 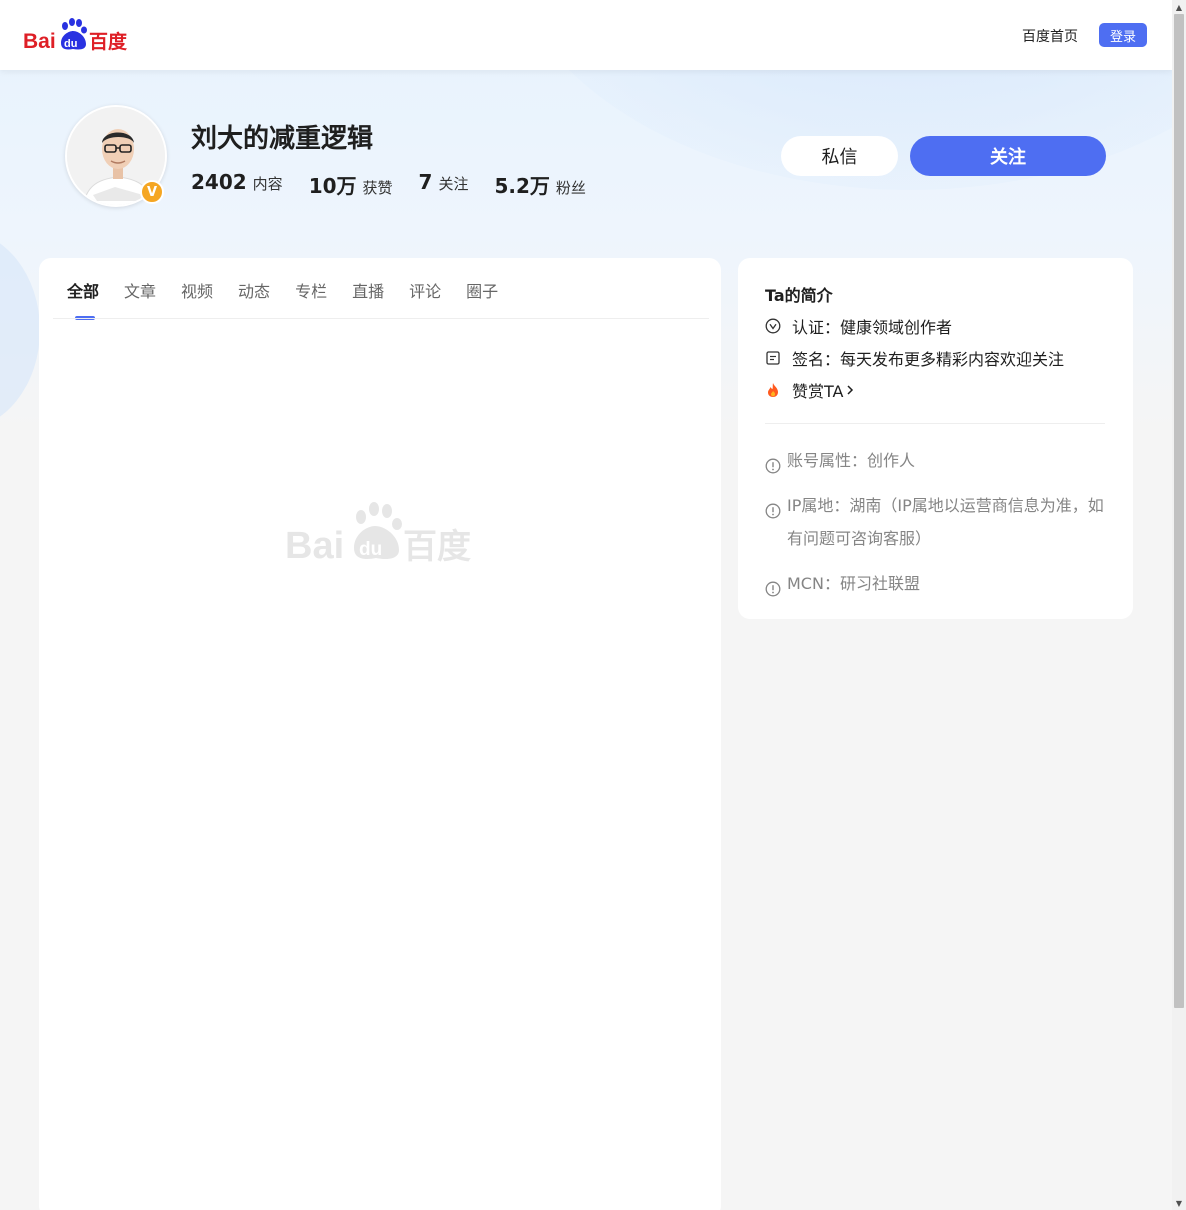 I want to click on signature-row: 签名：每天发布更多精彩内容欢迎关注, so click(x=914, y=358).